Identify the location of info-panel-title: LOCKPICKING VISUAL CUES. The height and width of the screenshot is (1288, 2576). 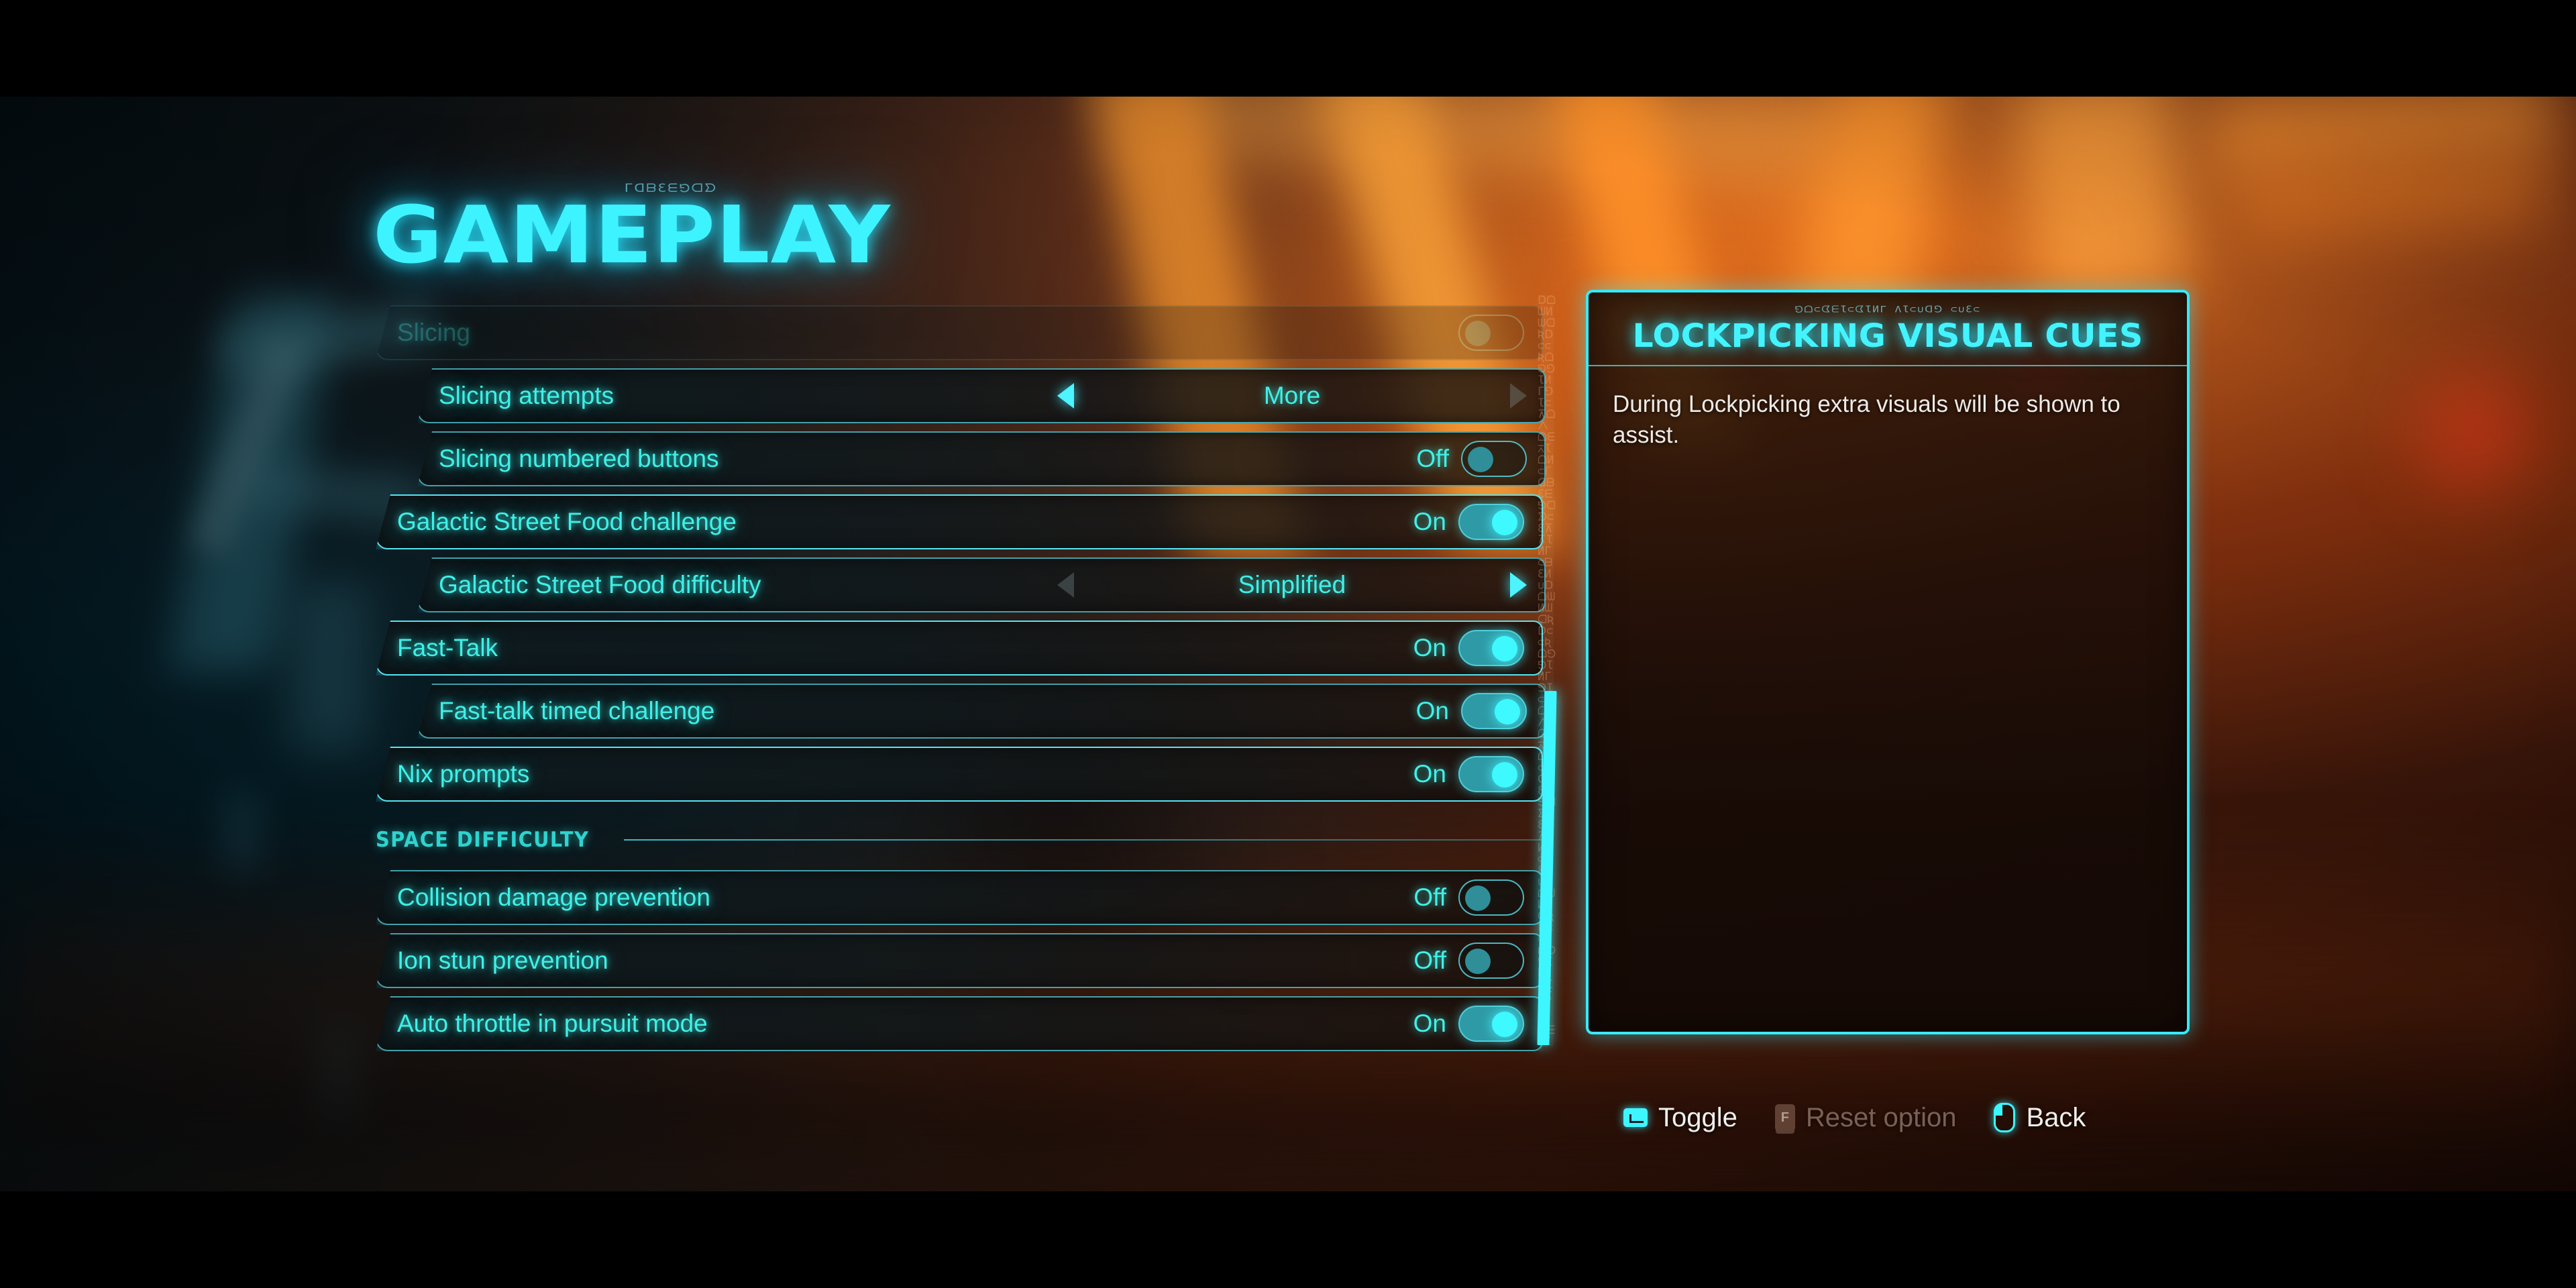
(1887, 336).